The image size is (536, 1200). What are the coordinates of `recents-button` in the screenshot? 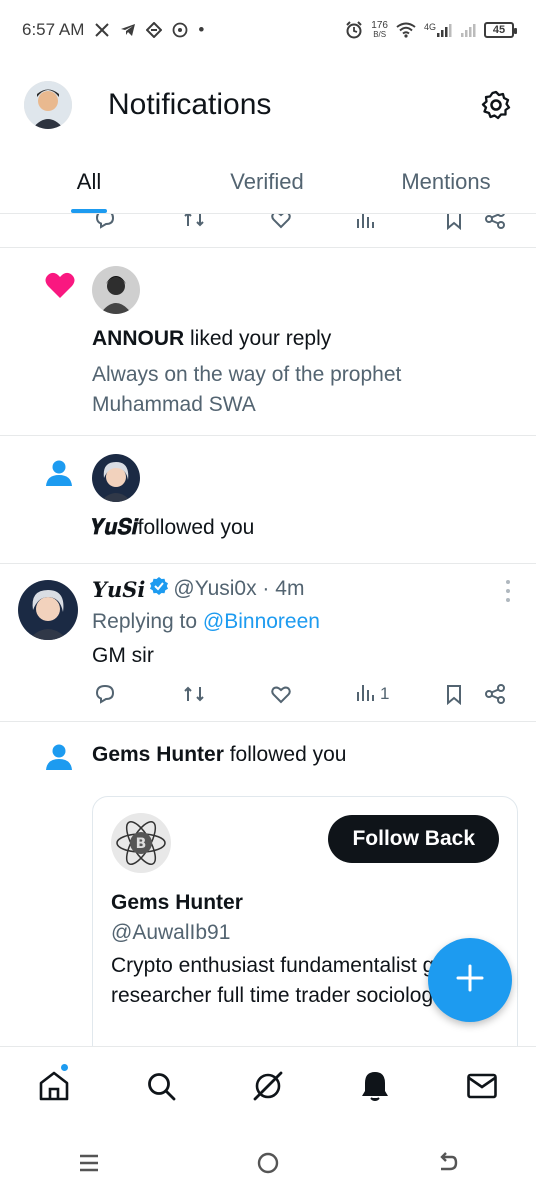 It's located at (89, 1165).